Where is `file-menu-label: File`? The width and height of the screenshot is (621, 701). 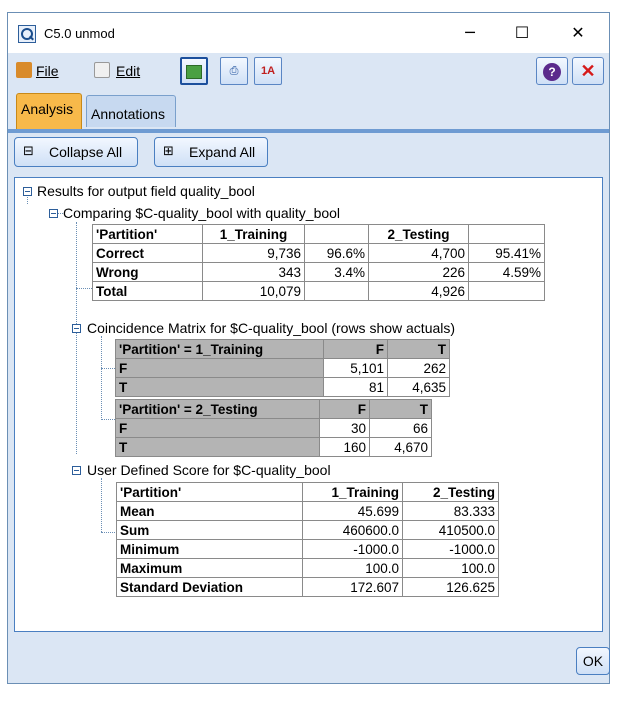
file-menu-label: File is located at coordinates (47, 71).